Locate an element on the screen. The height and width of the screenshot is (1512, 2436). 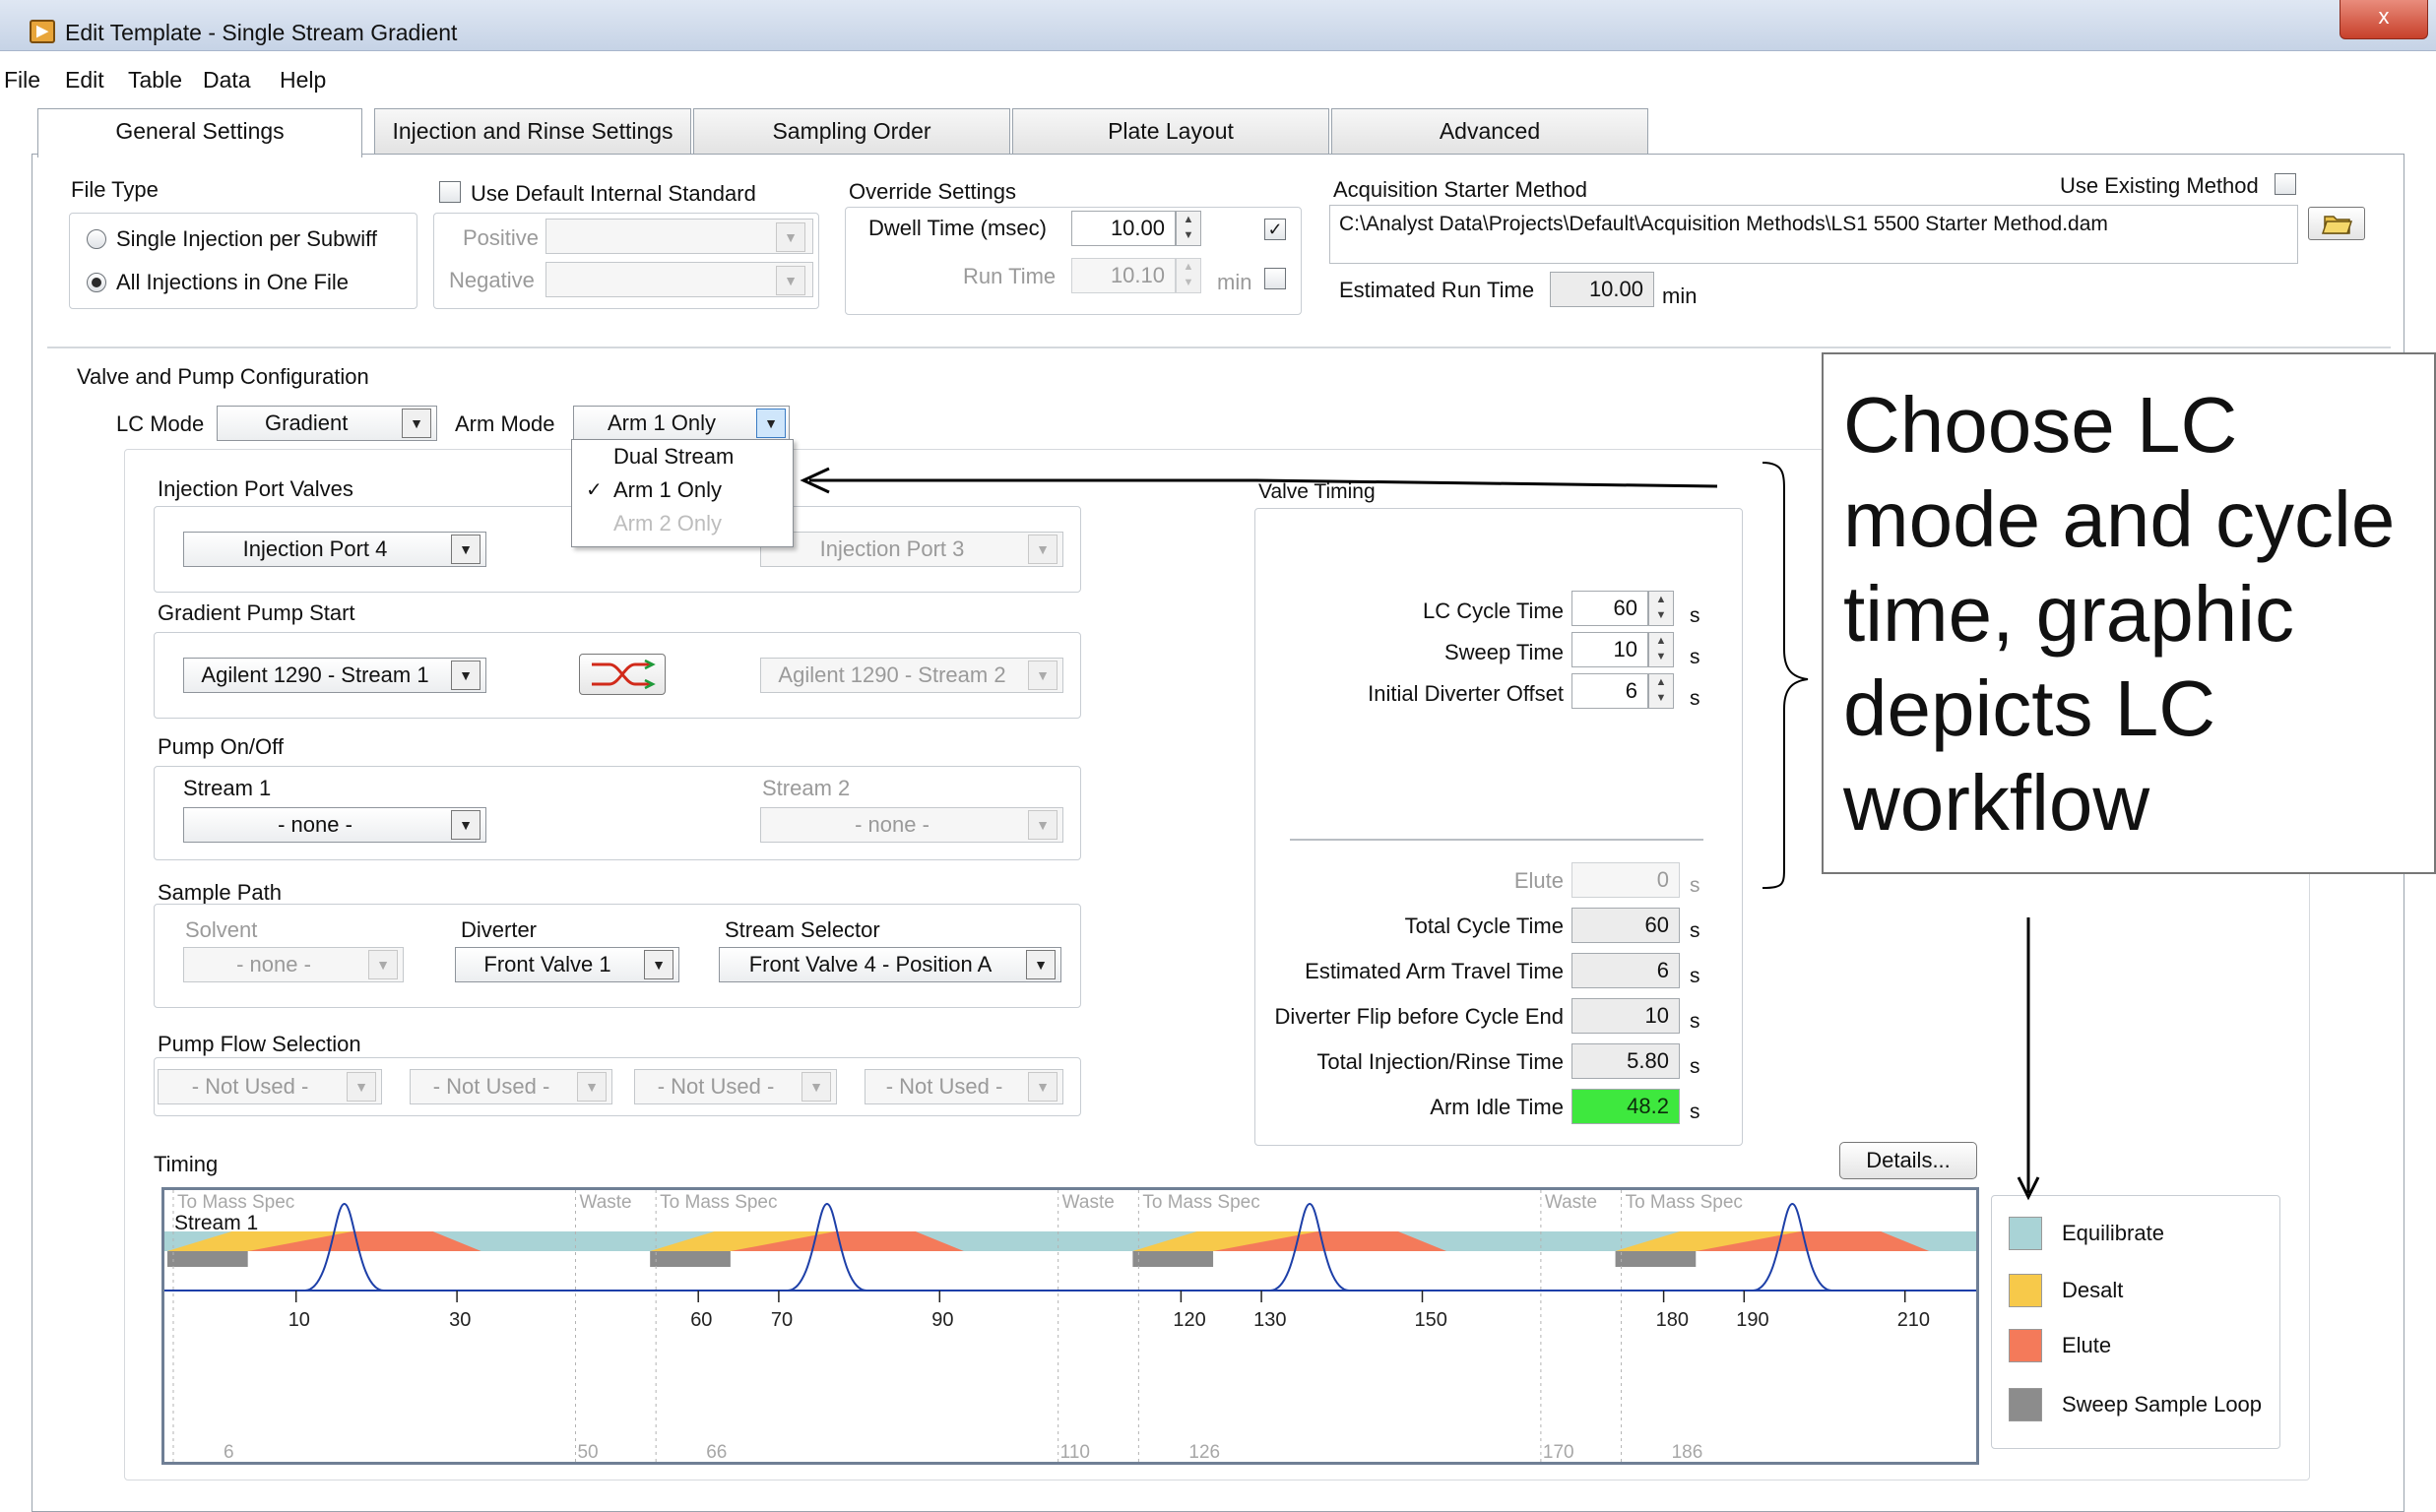
callout-line-3: time, graphic is located at coordinates (2068, 614).